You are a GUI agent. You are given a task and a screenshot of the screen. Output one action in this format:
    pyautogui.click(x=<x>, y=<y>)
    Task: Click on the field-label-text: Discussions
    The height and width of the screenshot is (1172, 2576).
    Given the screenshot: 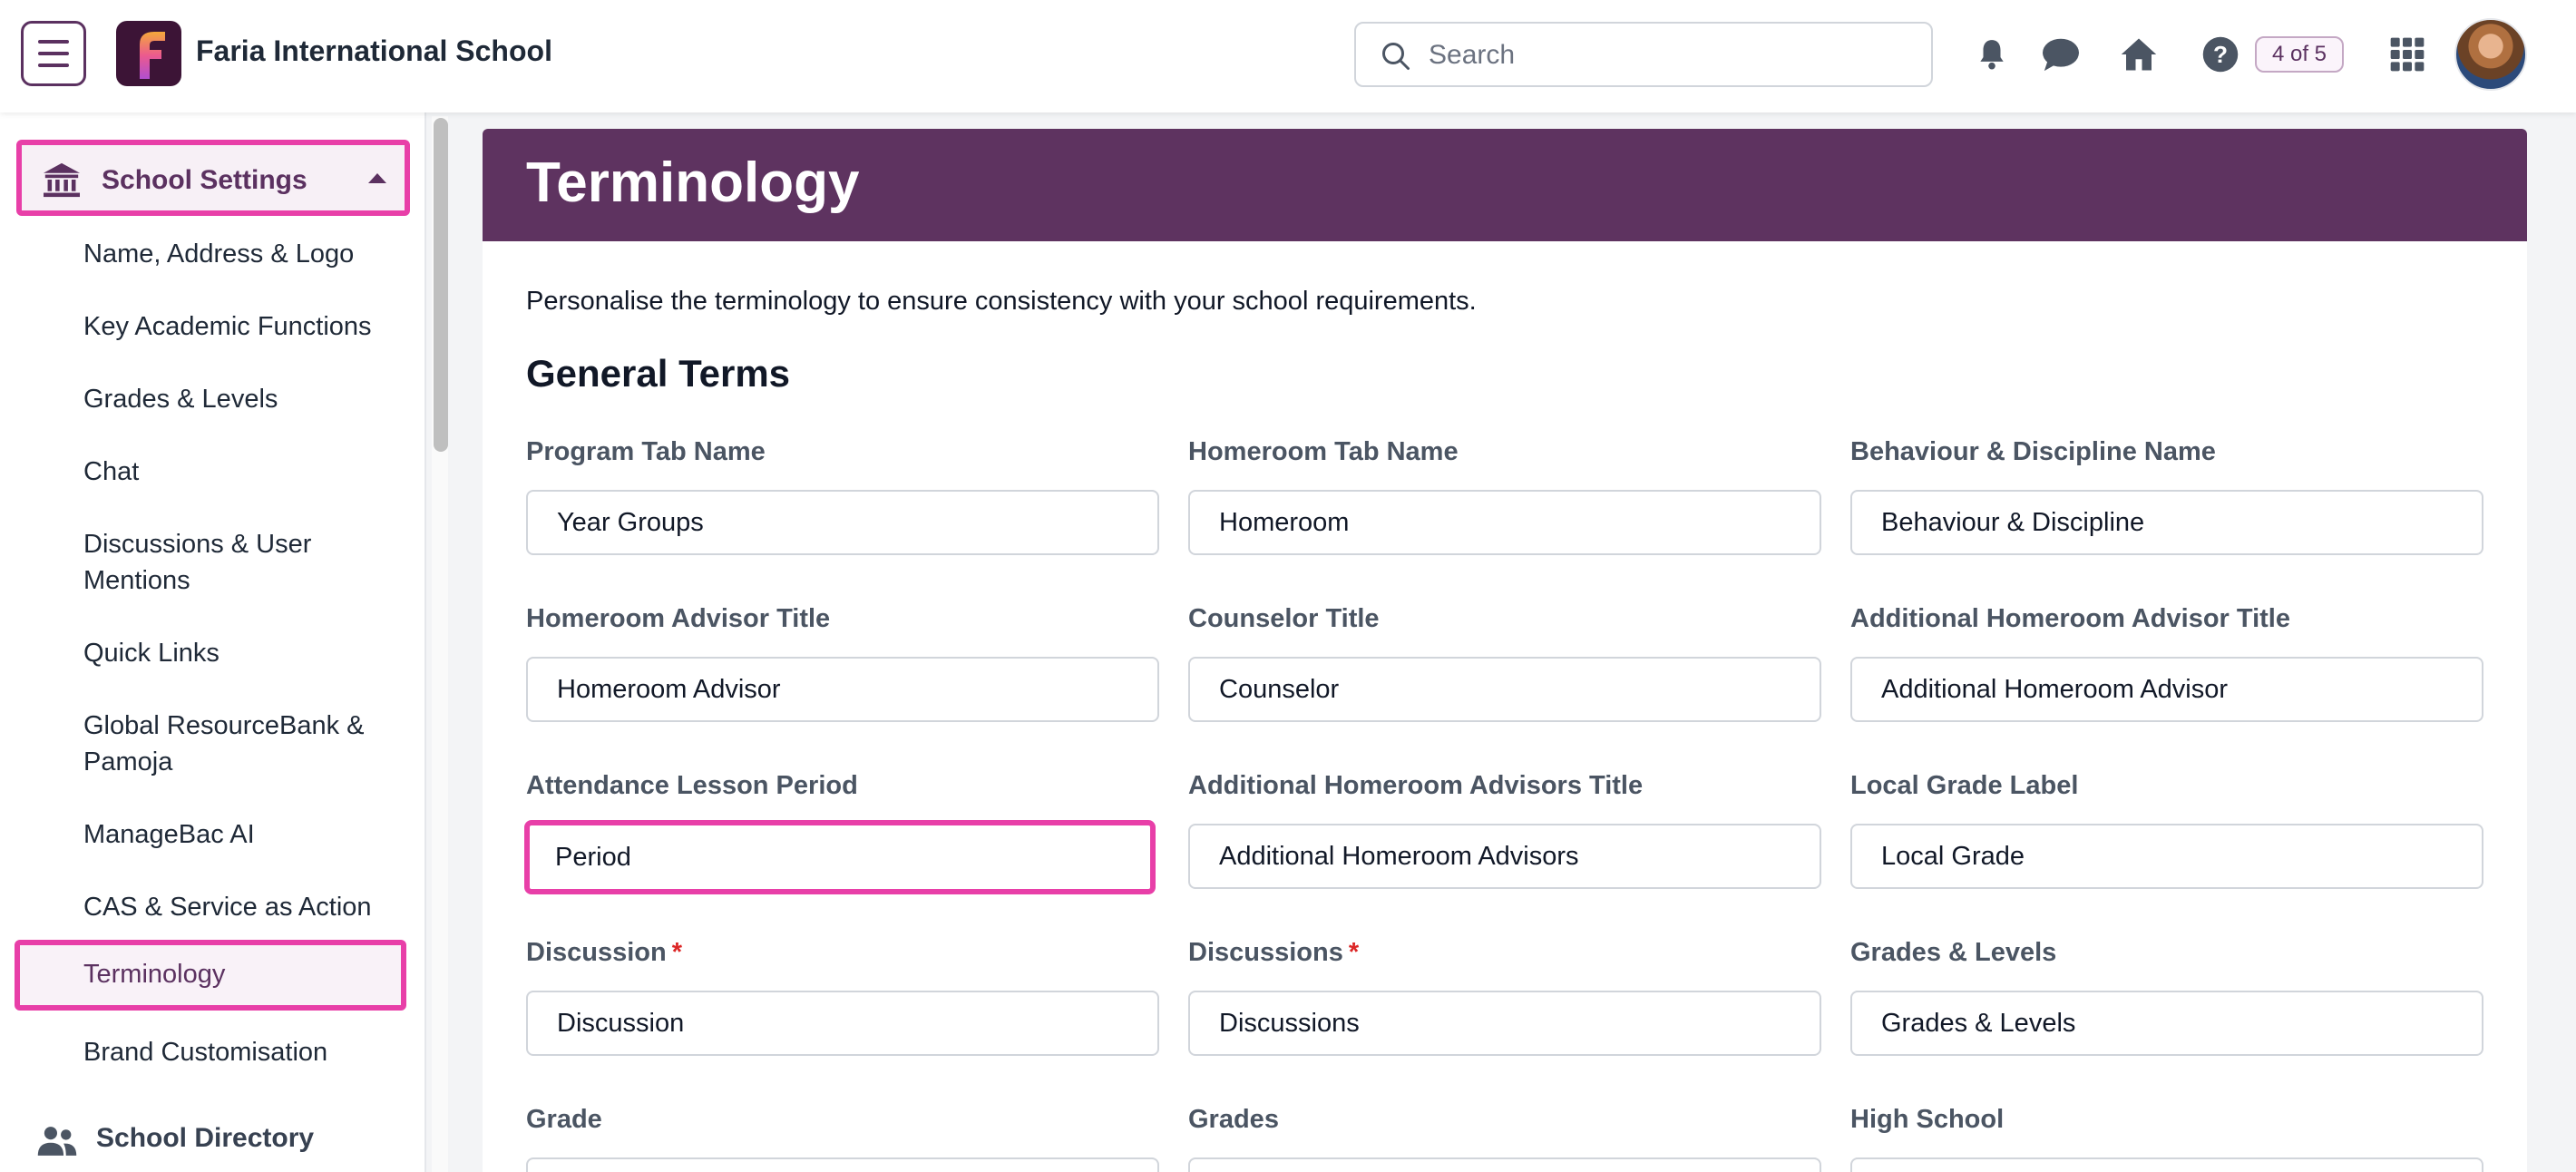 What is the action you would take?
    pyautogui.click(x=1265, y=952)
    